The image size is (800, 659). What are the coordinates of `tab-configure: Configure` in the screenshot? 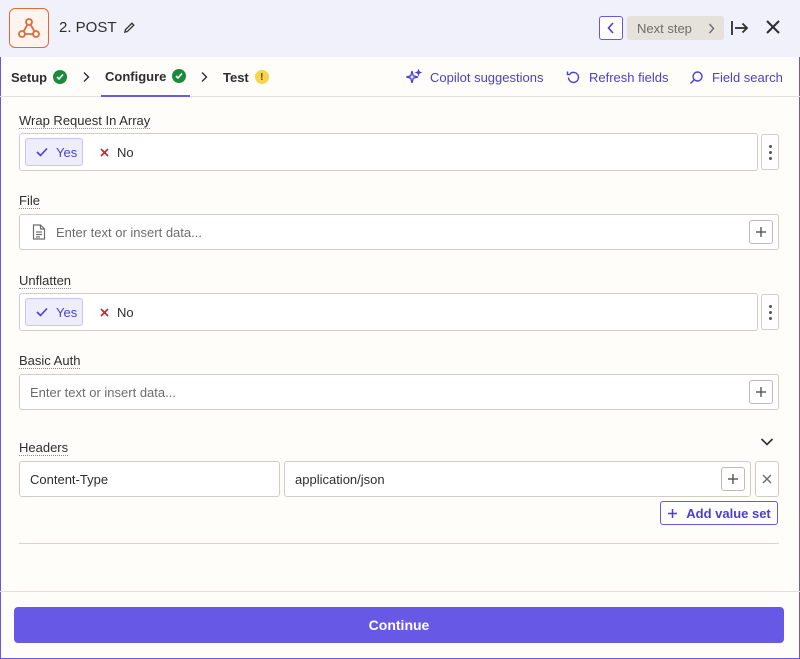 It's located at (146, 77).